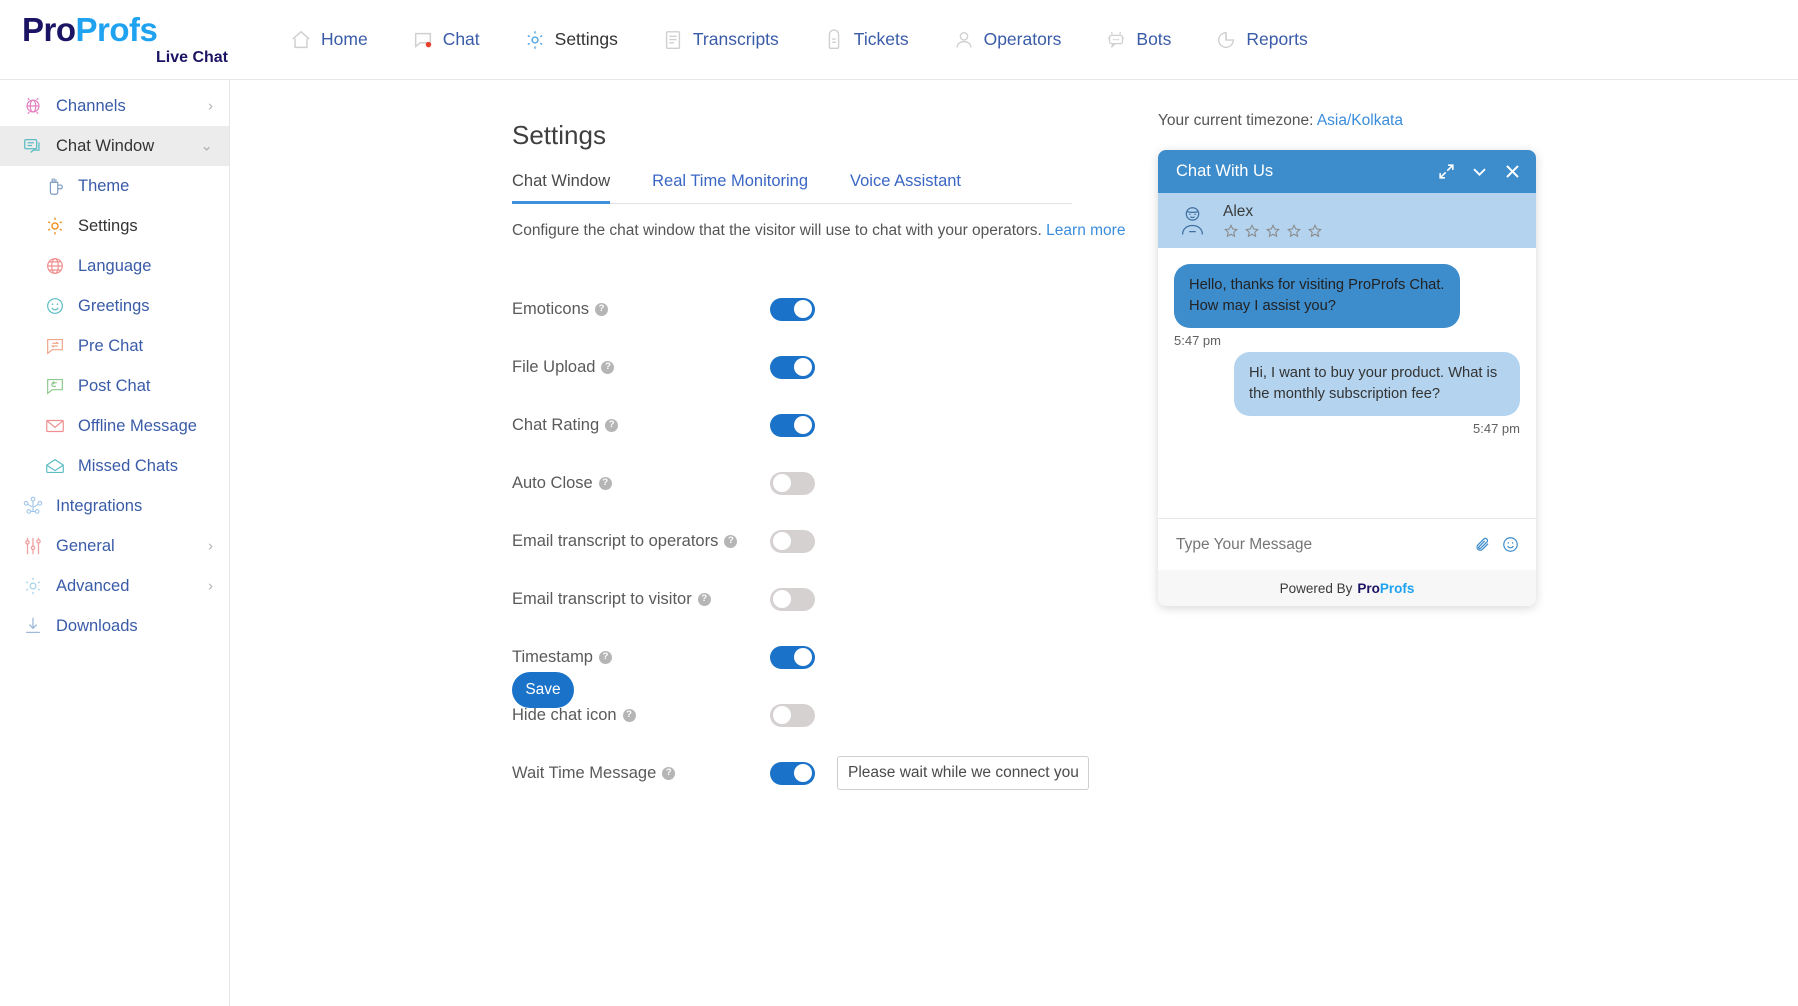 Image resolution: width=1798 pixels, height=1006 pixels. I want to click on sliders-icon, so click(33, 546).